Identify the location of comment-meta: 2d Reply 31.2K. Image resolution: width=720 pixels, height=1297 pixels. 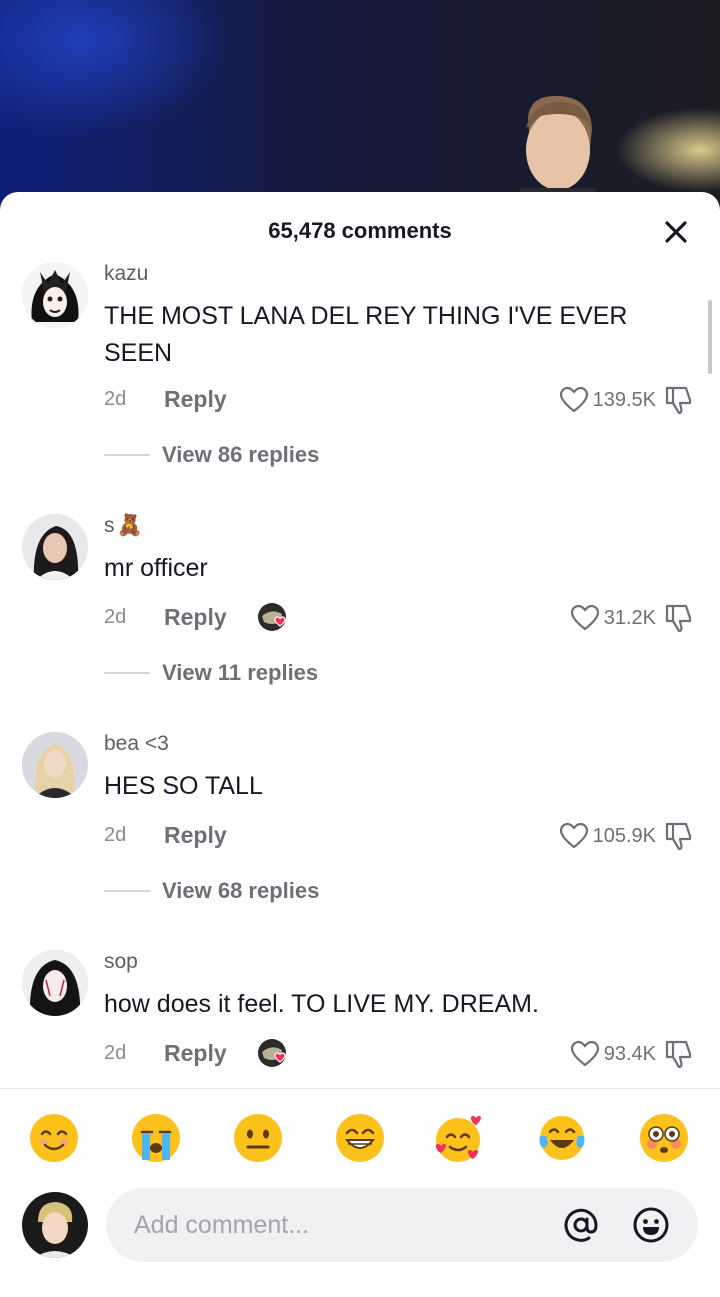
(404, 619).